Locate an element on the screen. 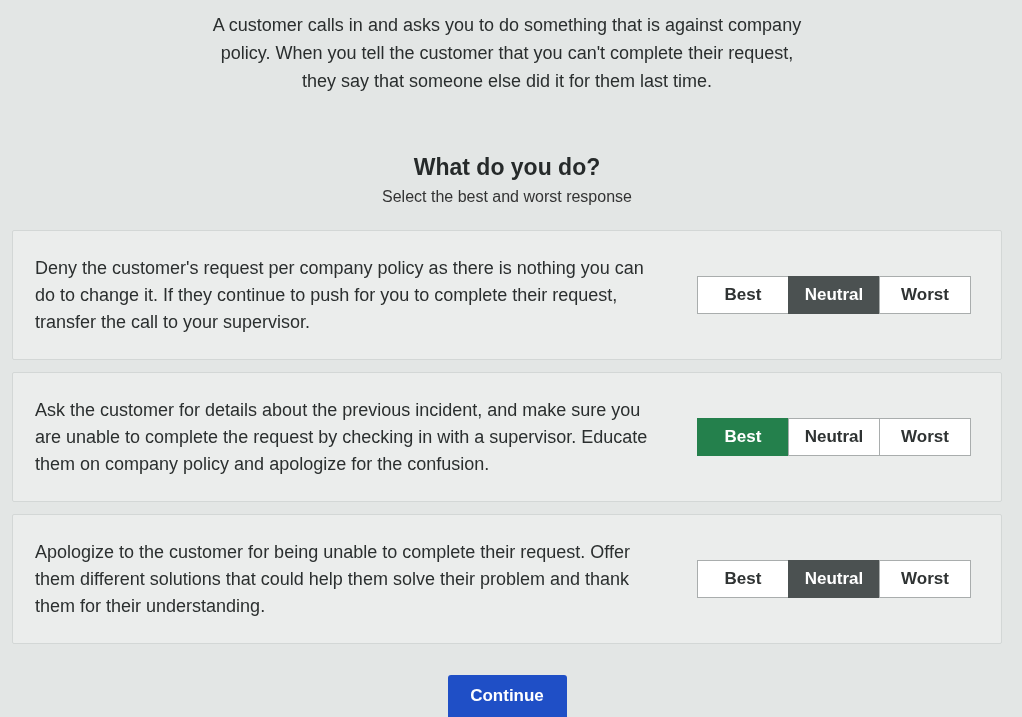 This screenshot has height=717, width=1022. response-text: Apologize to the customer for being unable to complete their request. Offer them different solutions that could help them solve their problem and thank them for their understanding. is located at coordinates (333, 579).